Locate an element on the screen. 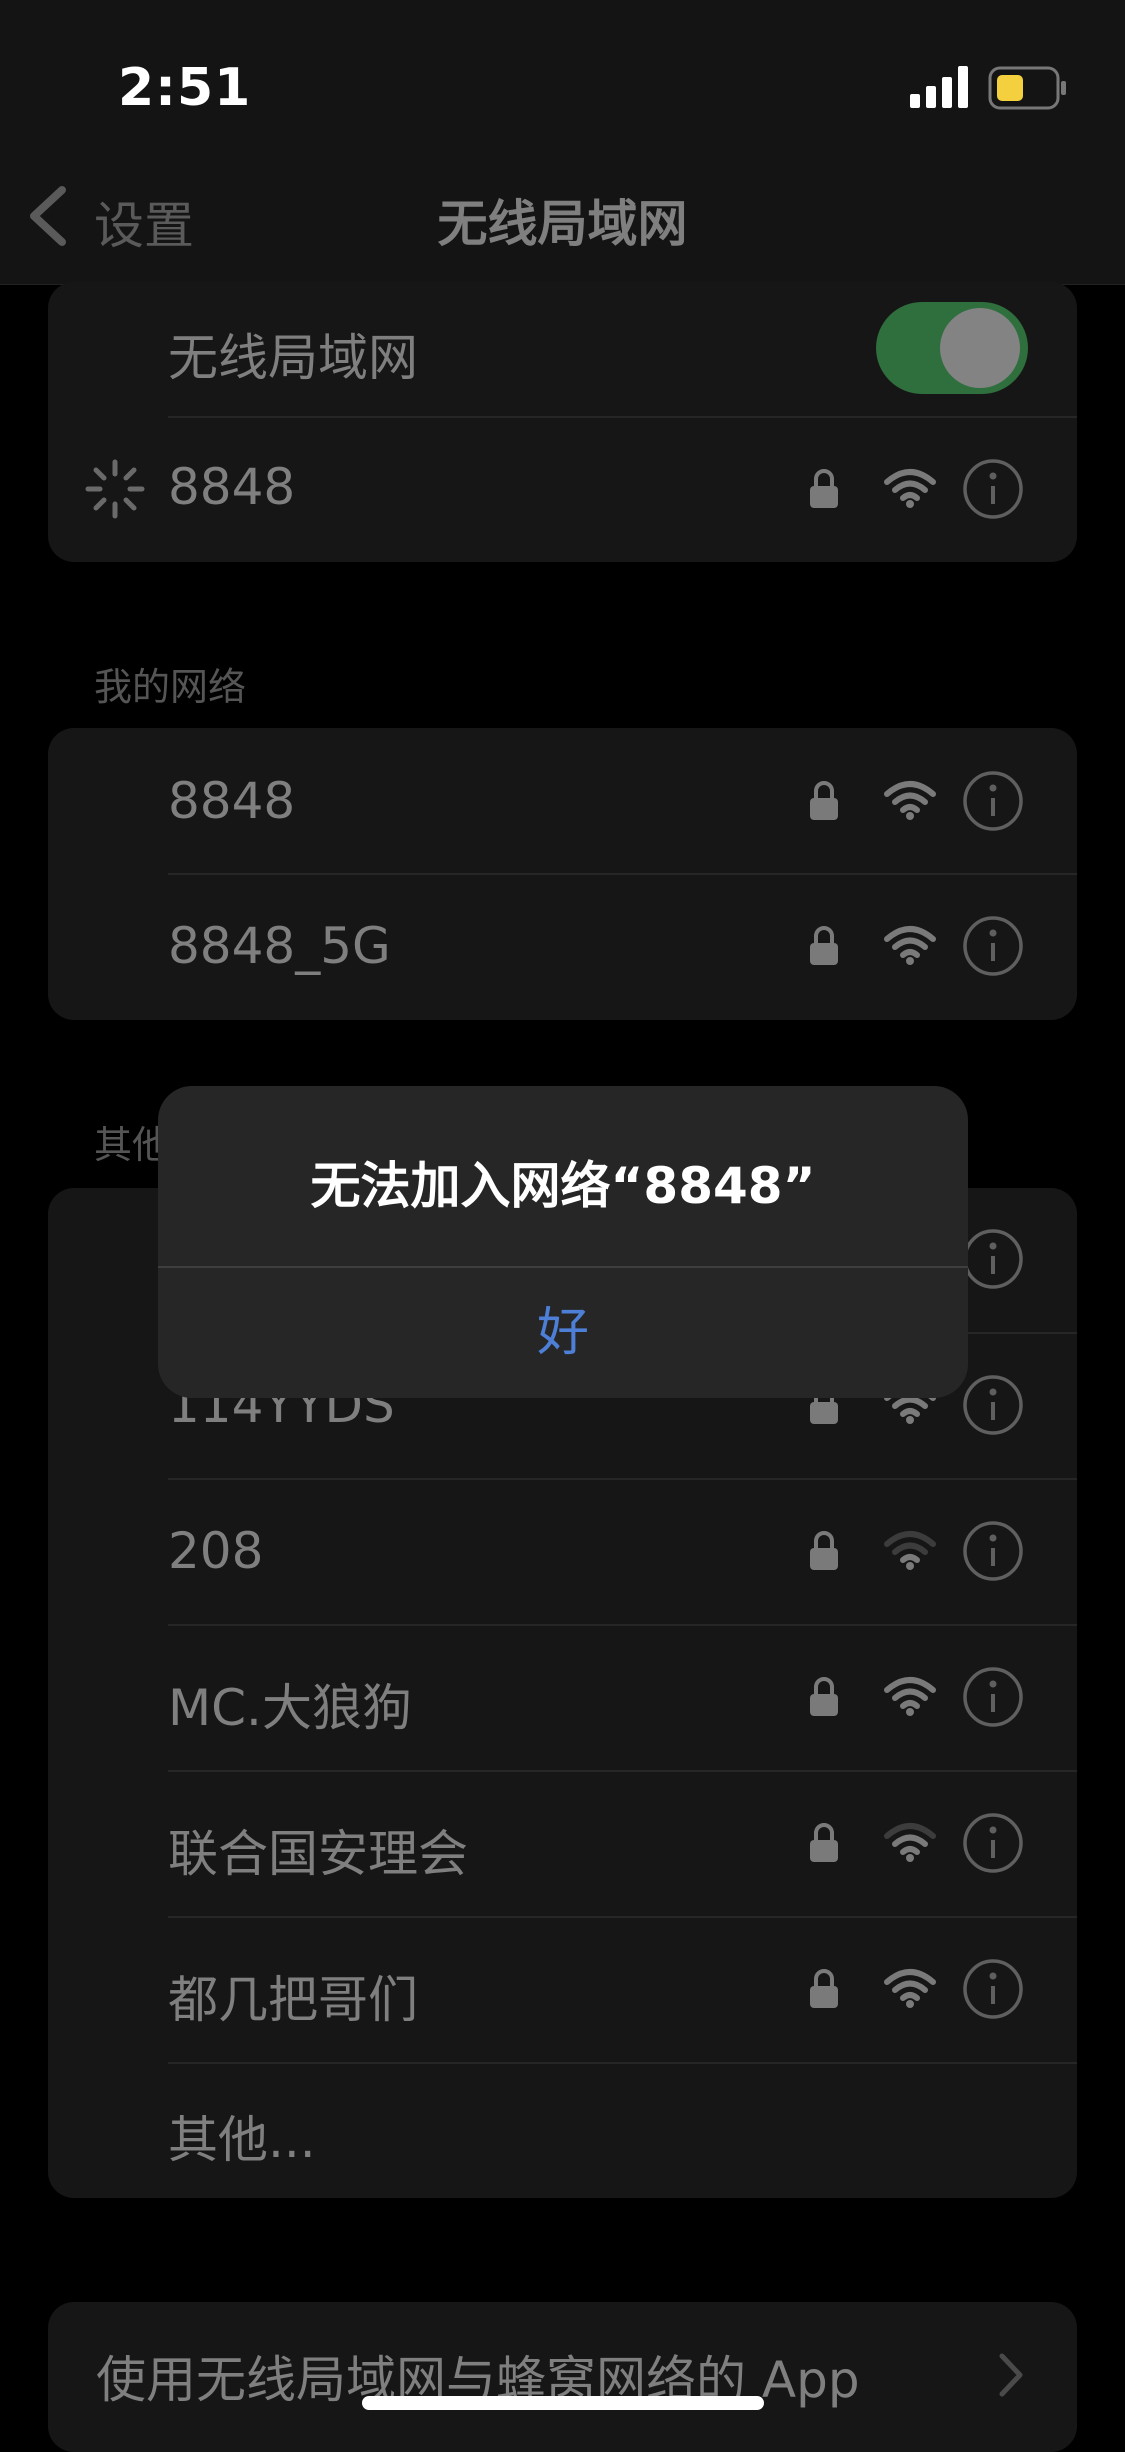 The image size is (1125, 2452). toggle-knob is located at coordinates (980, 348).